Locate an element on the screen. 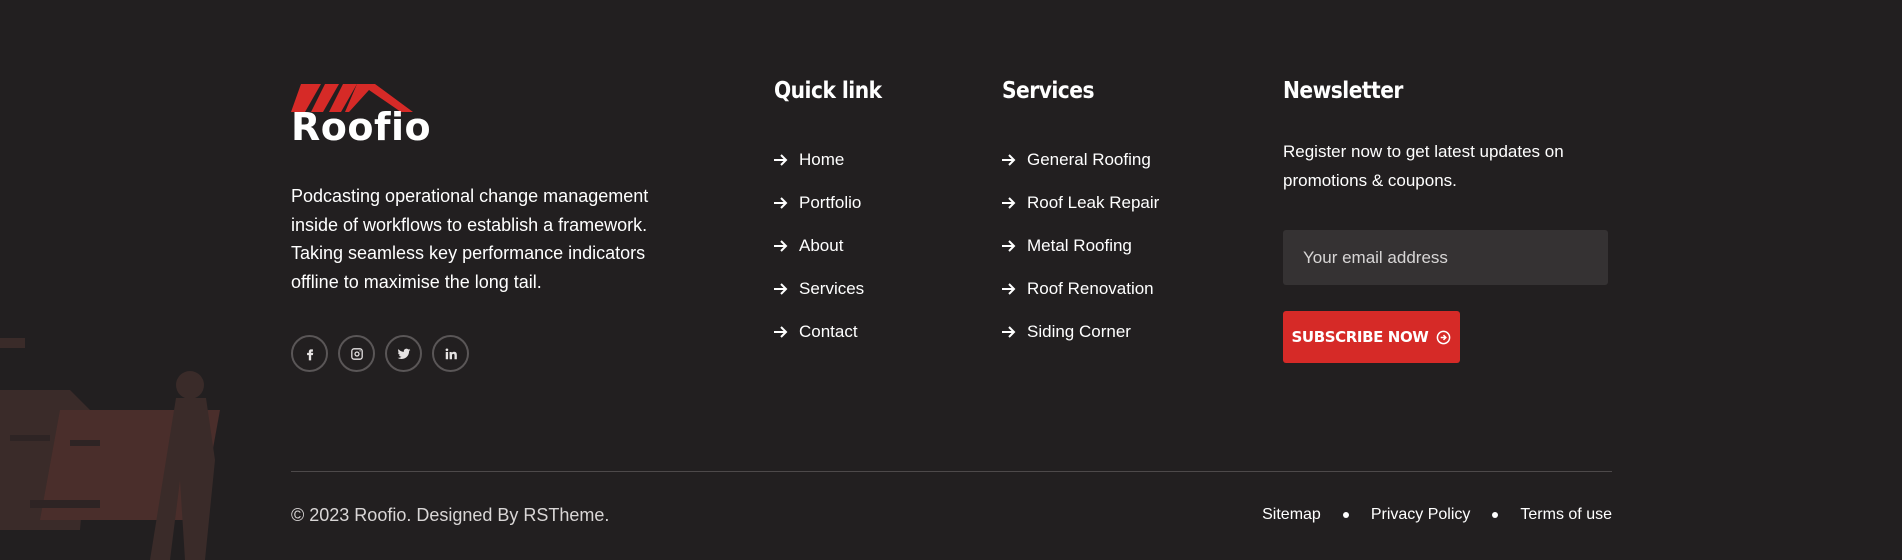 This screenshot has height=560, width=1902. quick-link-services: Services is located at coordinates (819, 288).